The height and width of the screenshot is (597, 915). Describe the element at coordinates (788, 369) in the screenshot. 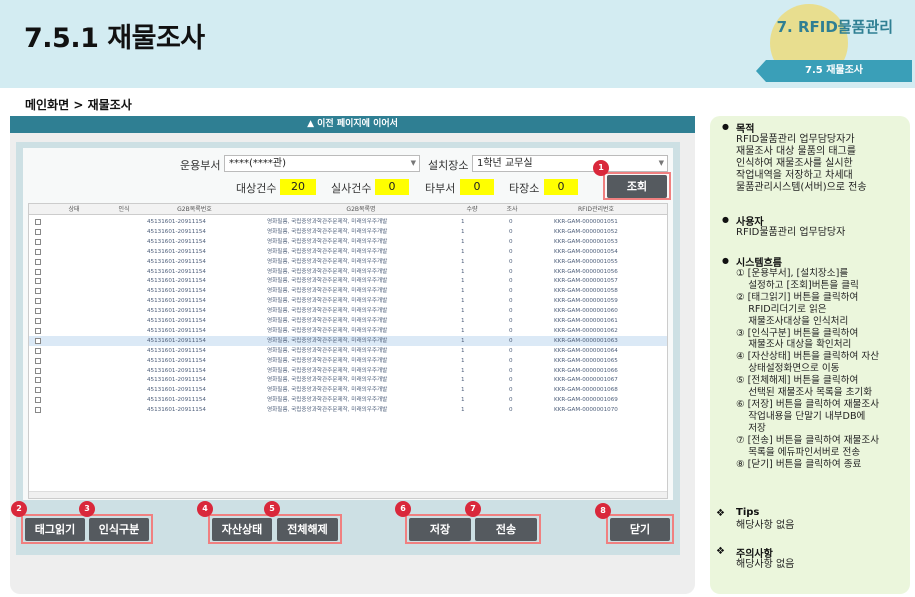

I see `flow-line: 상태설정화면으로 이동` at that location.